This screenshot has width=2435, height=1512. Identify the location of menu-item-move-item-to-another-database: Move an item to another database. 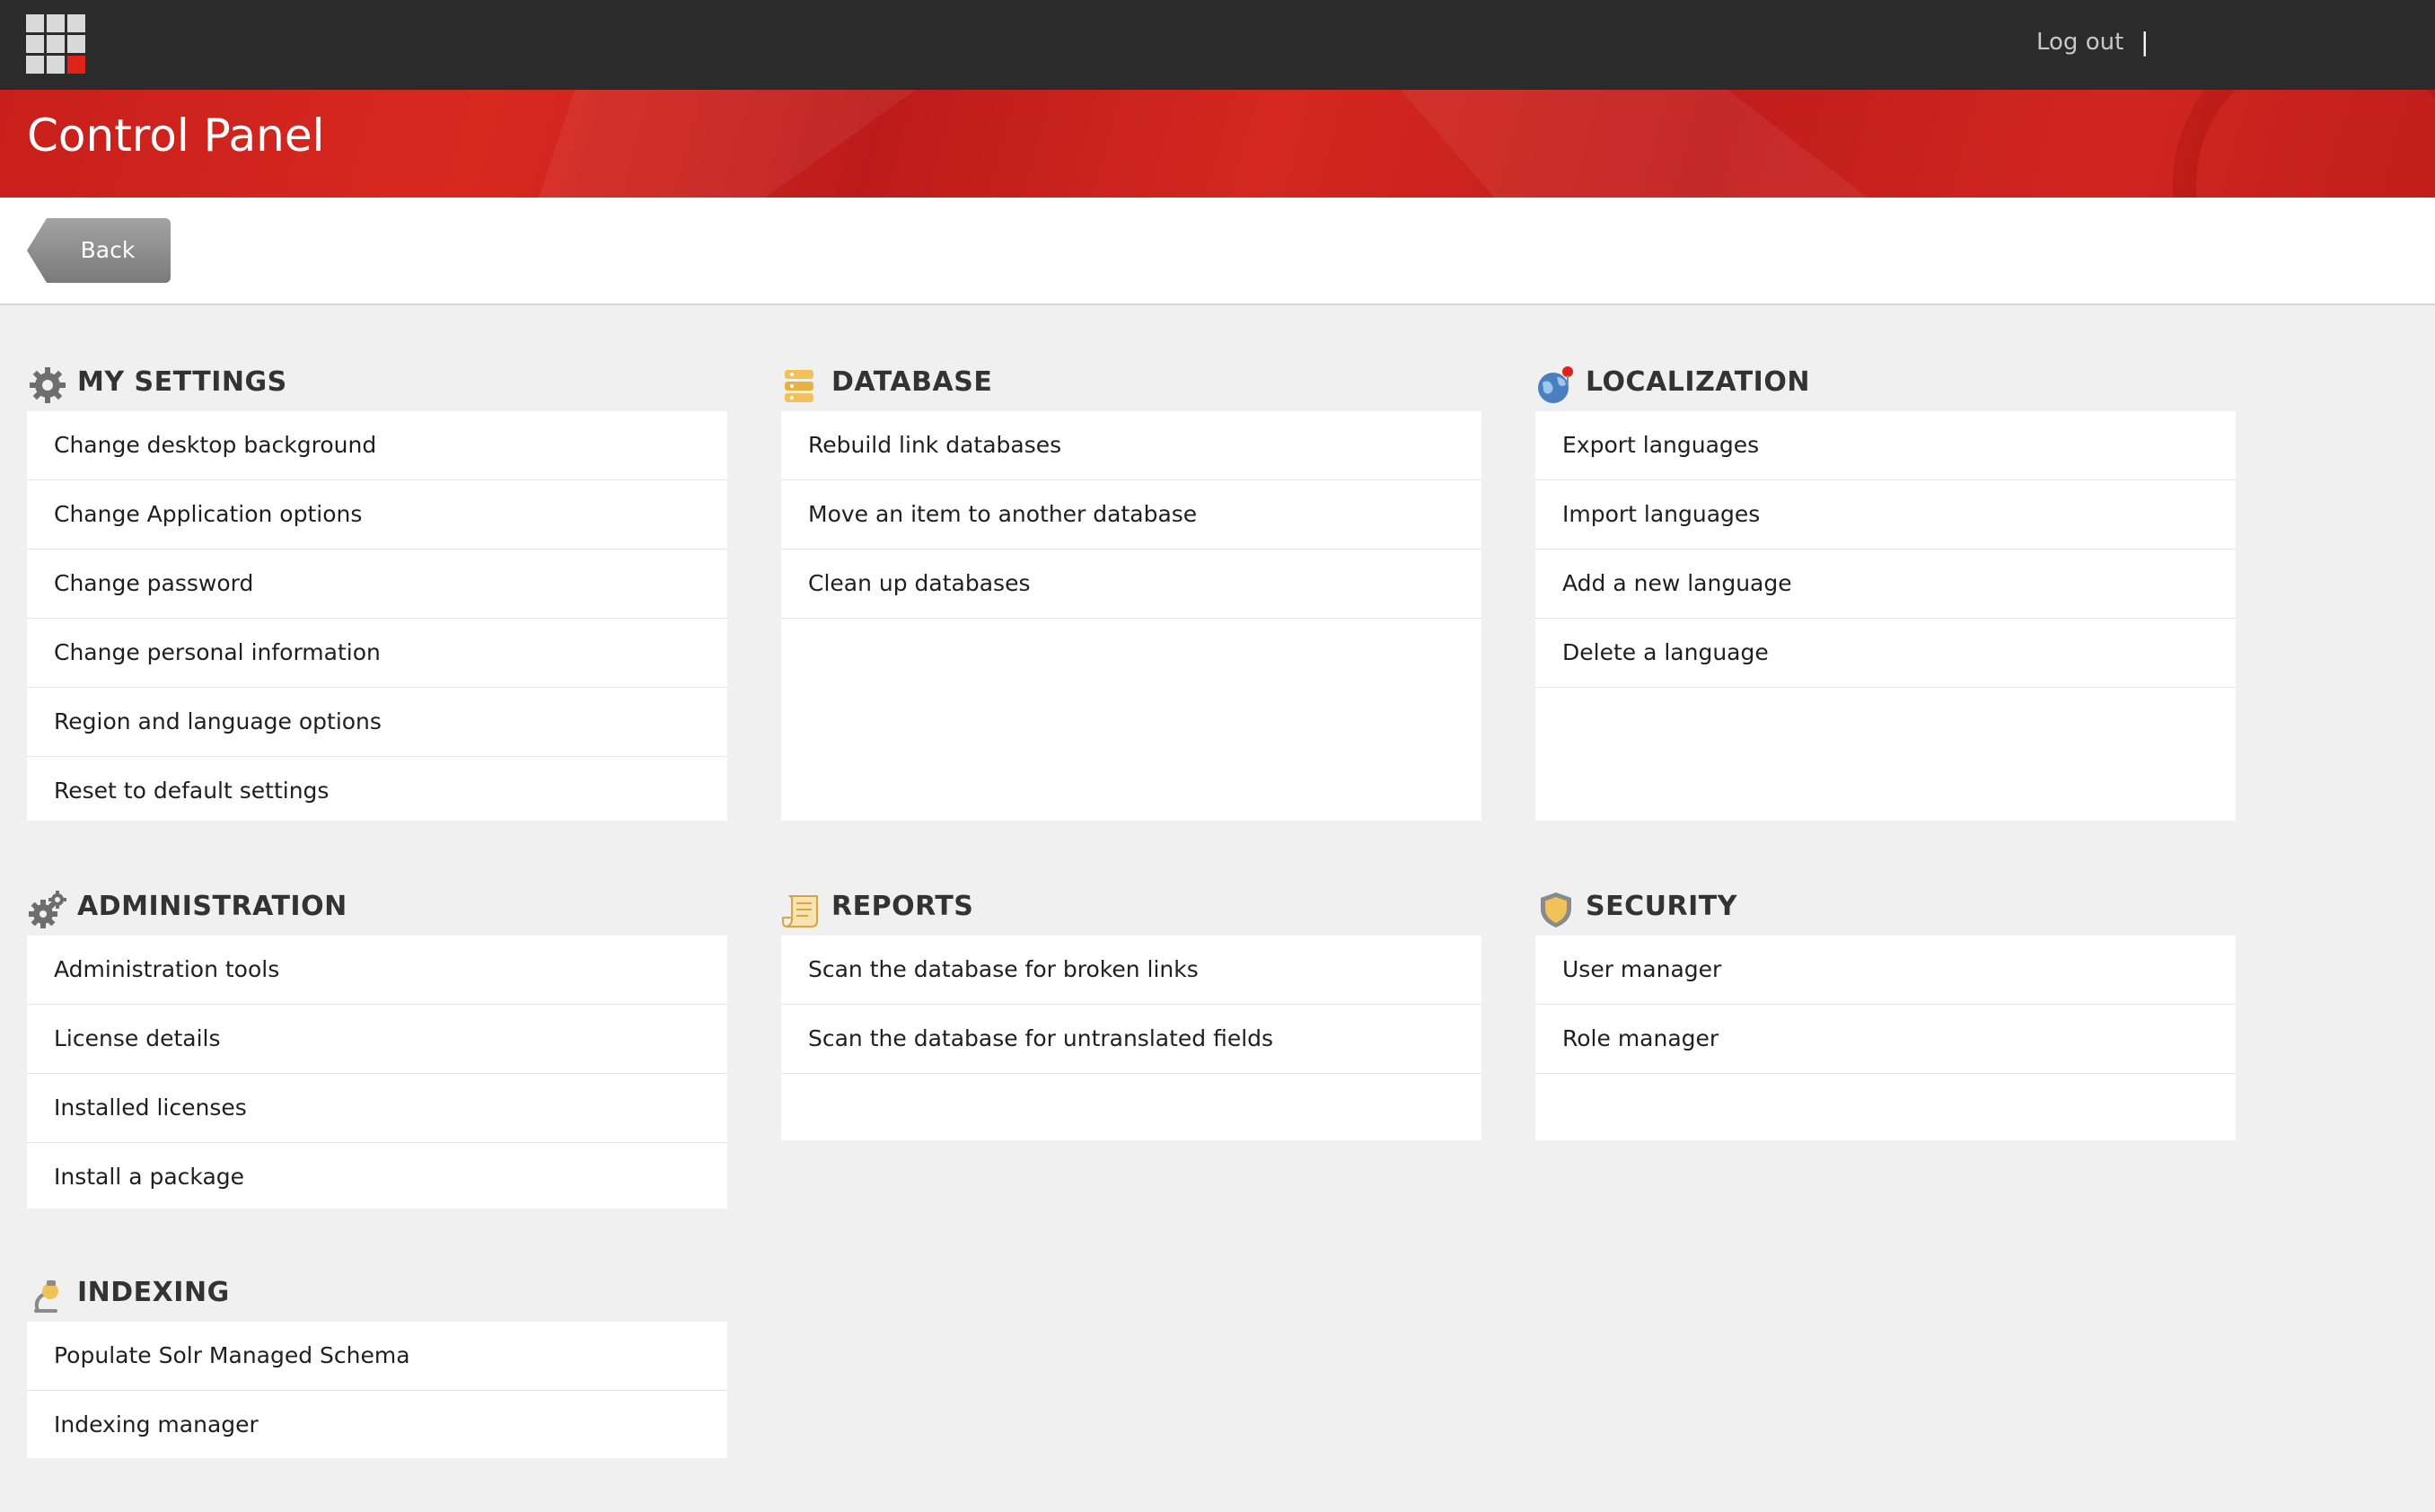
(1131, 514).